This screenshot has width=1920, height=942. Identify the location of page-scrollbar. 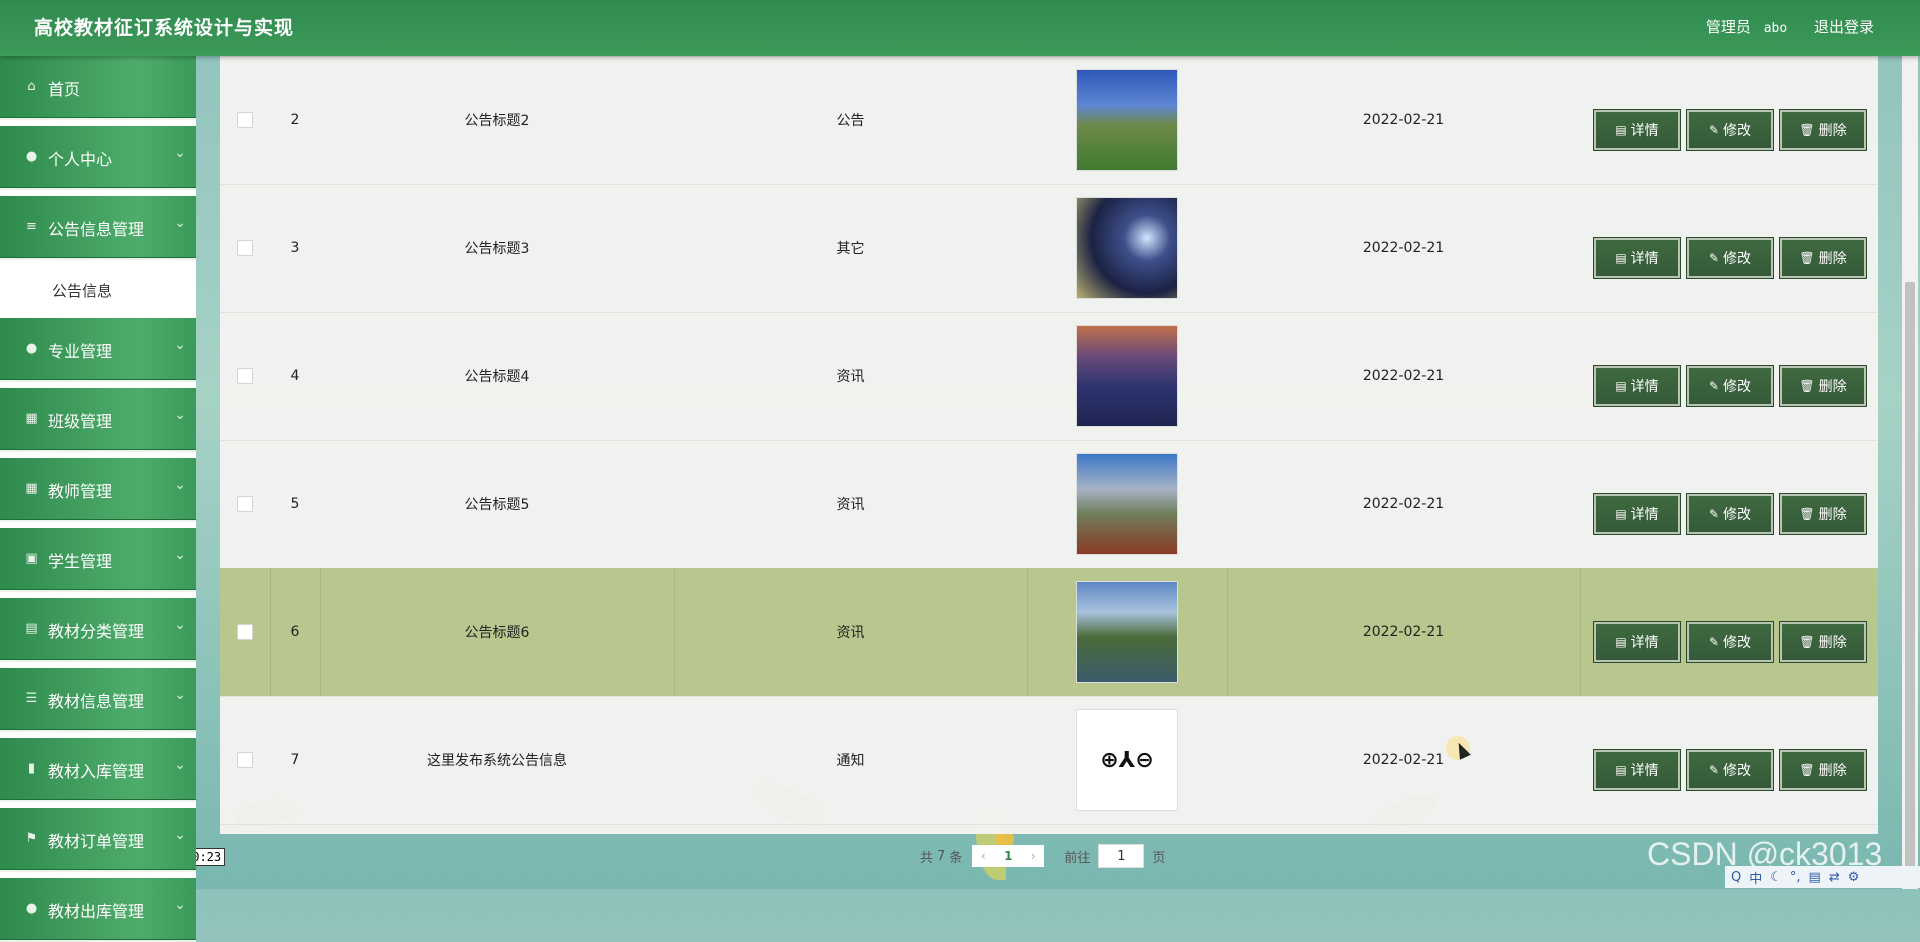
(1910, 472).